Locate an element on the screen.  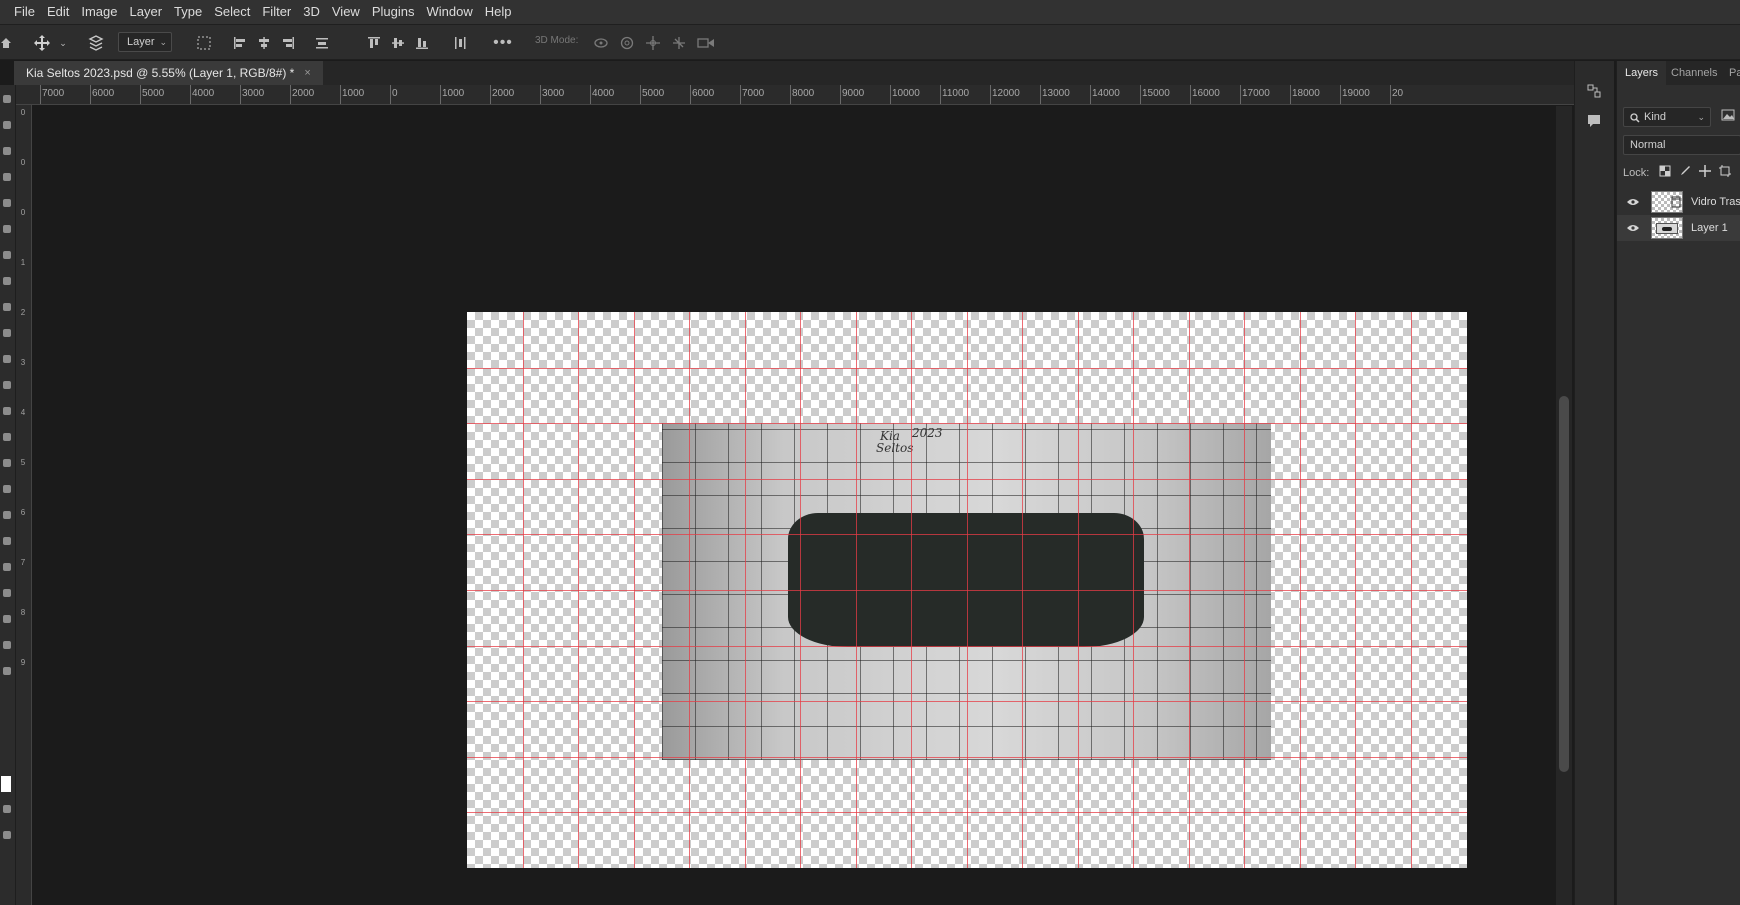
tab-paths: Pa is located at coordinates (1734, 73).